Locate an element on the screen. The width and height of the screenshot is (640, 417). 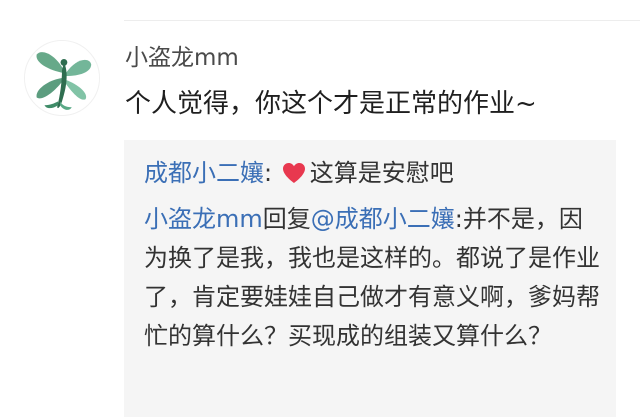
comment-username: 小盗龙mm is located at coordinates (182, 58).